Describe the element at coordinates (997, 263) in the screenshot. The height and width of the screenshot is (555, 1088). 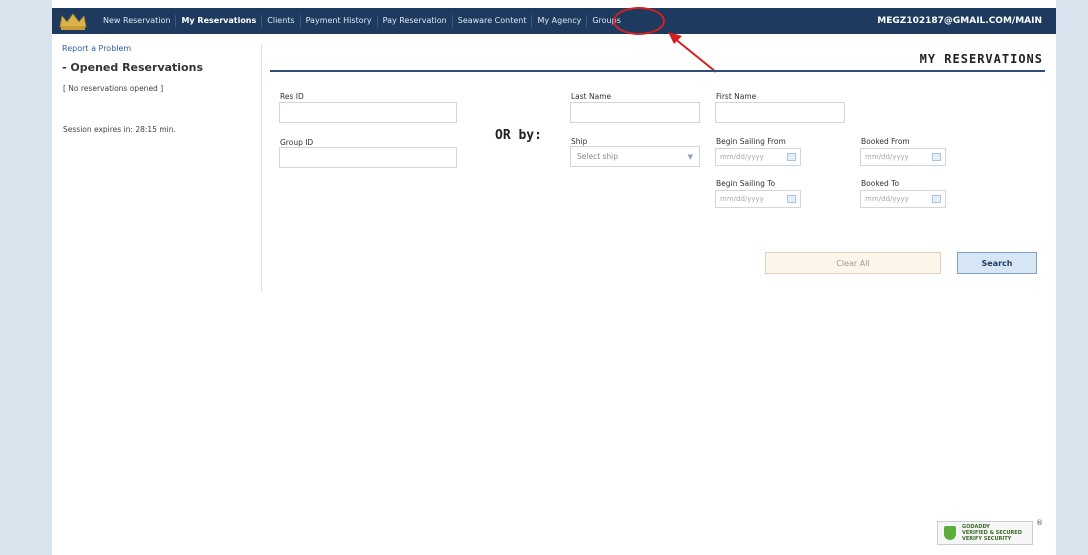
I see `search-button: Search` at that location.